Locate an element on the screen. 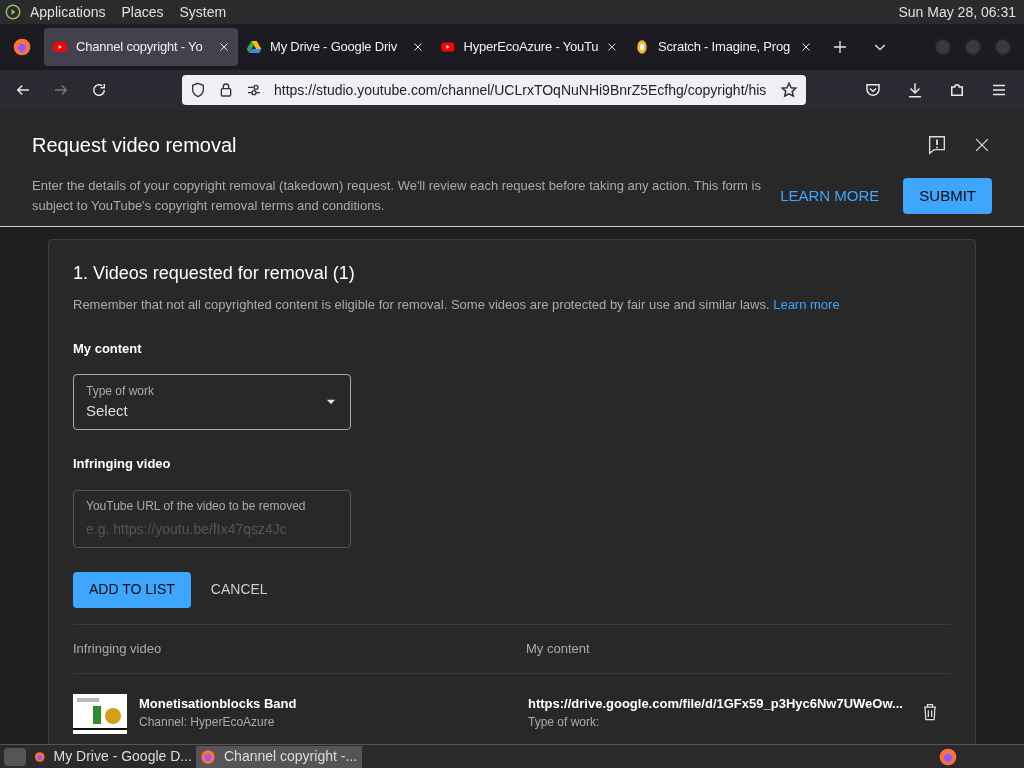  triangle-logo-icon is located at coordinates (254, 47).